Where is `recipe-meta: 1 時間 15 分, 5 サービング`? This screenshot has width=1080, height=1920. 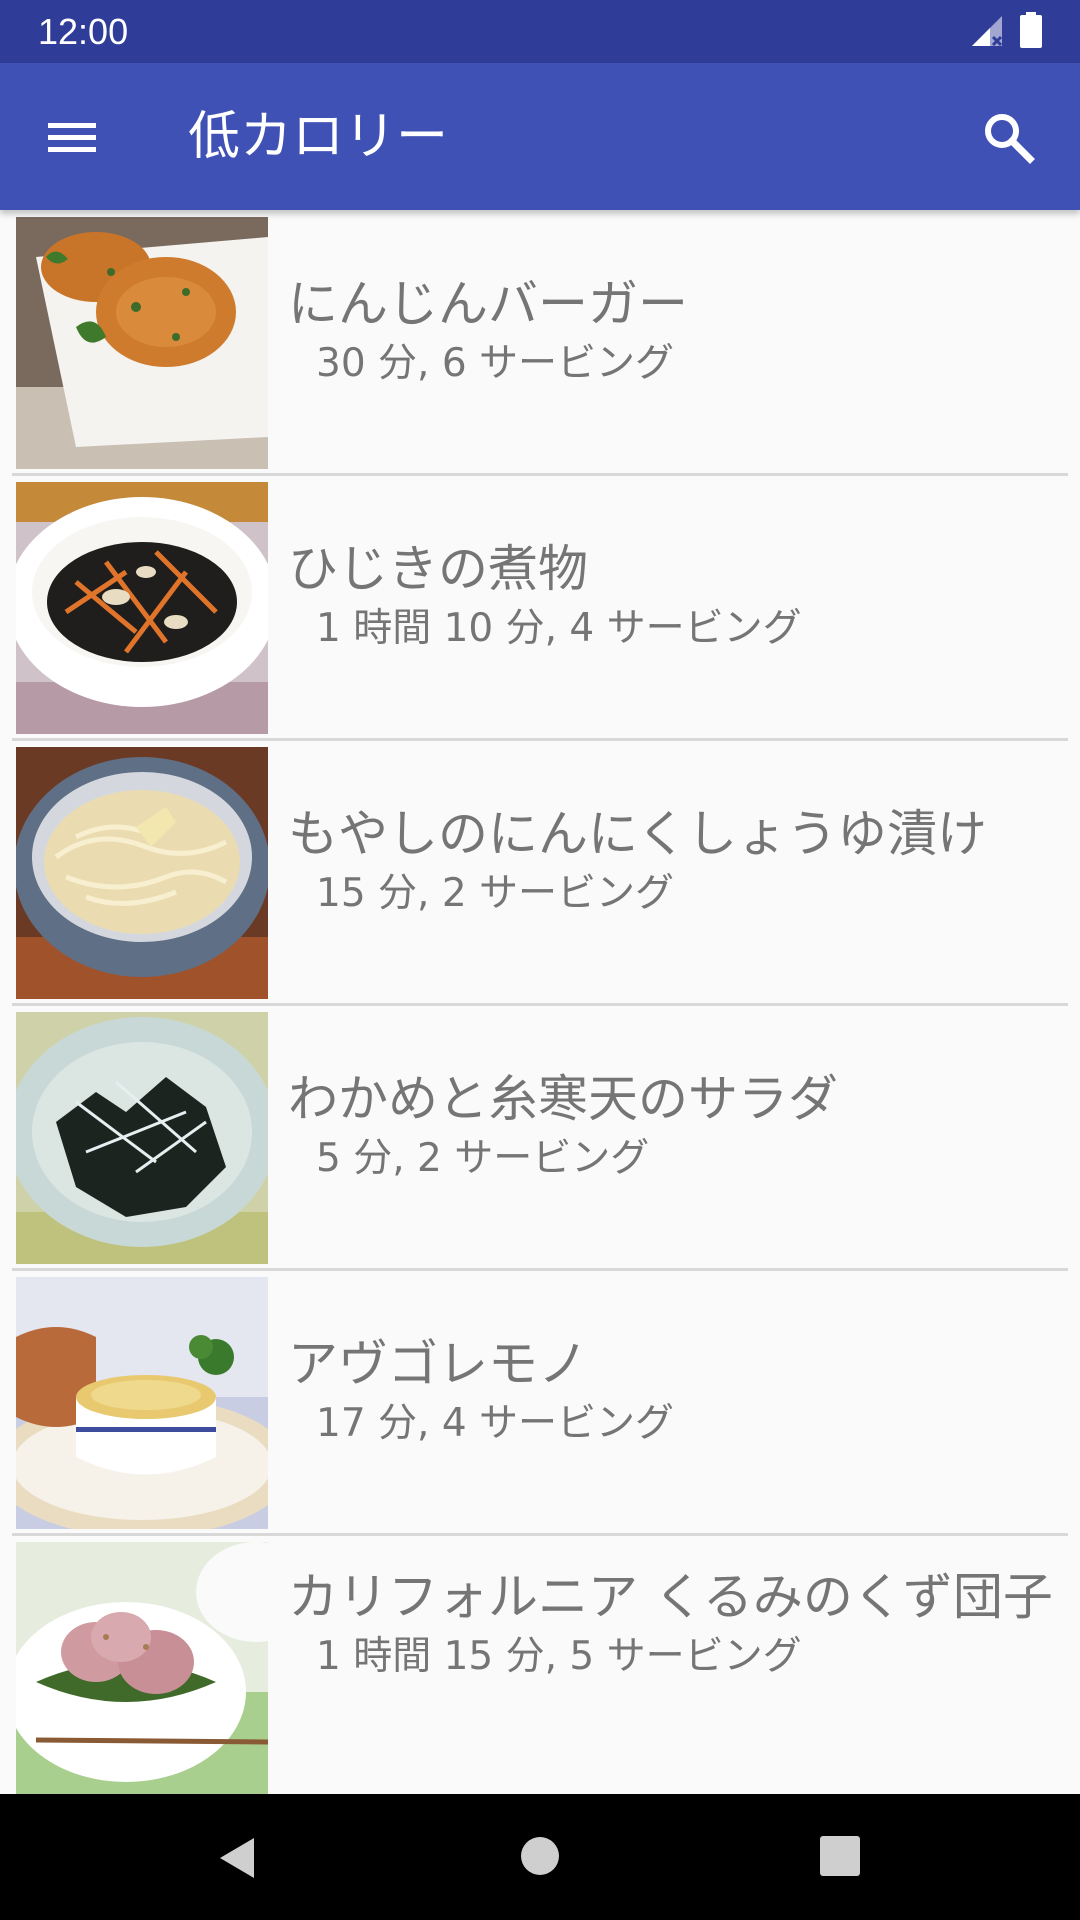 recipe-meta: 1 時間 15 分, 5 サービング is located at coordinates (559, 1656).